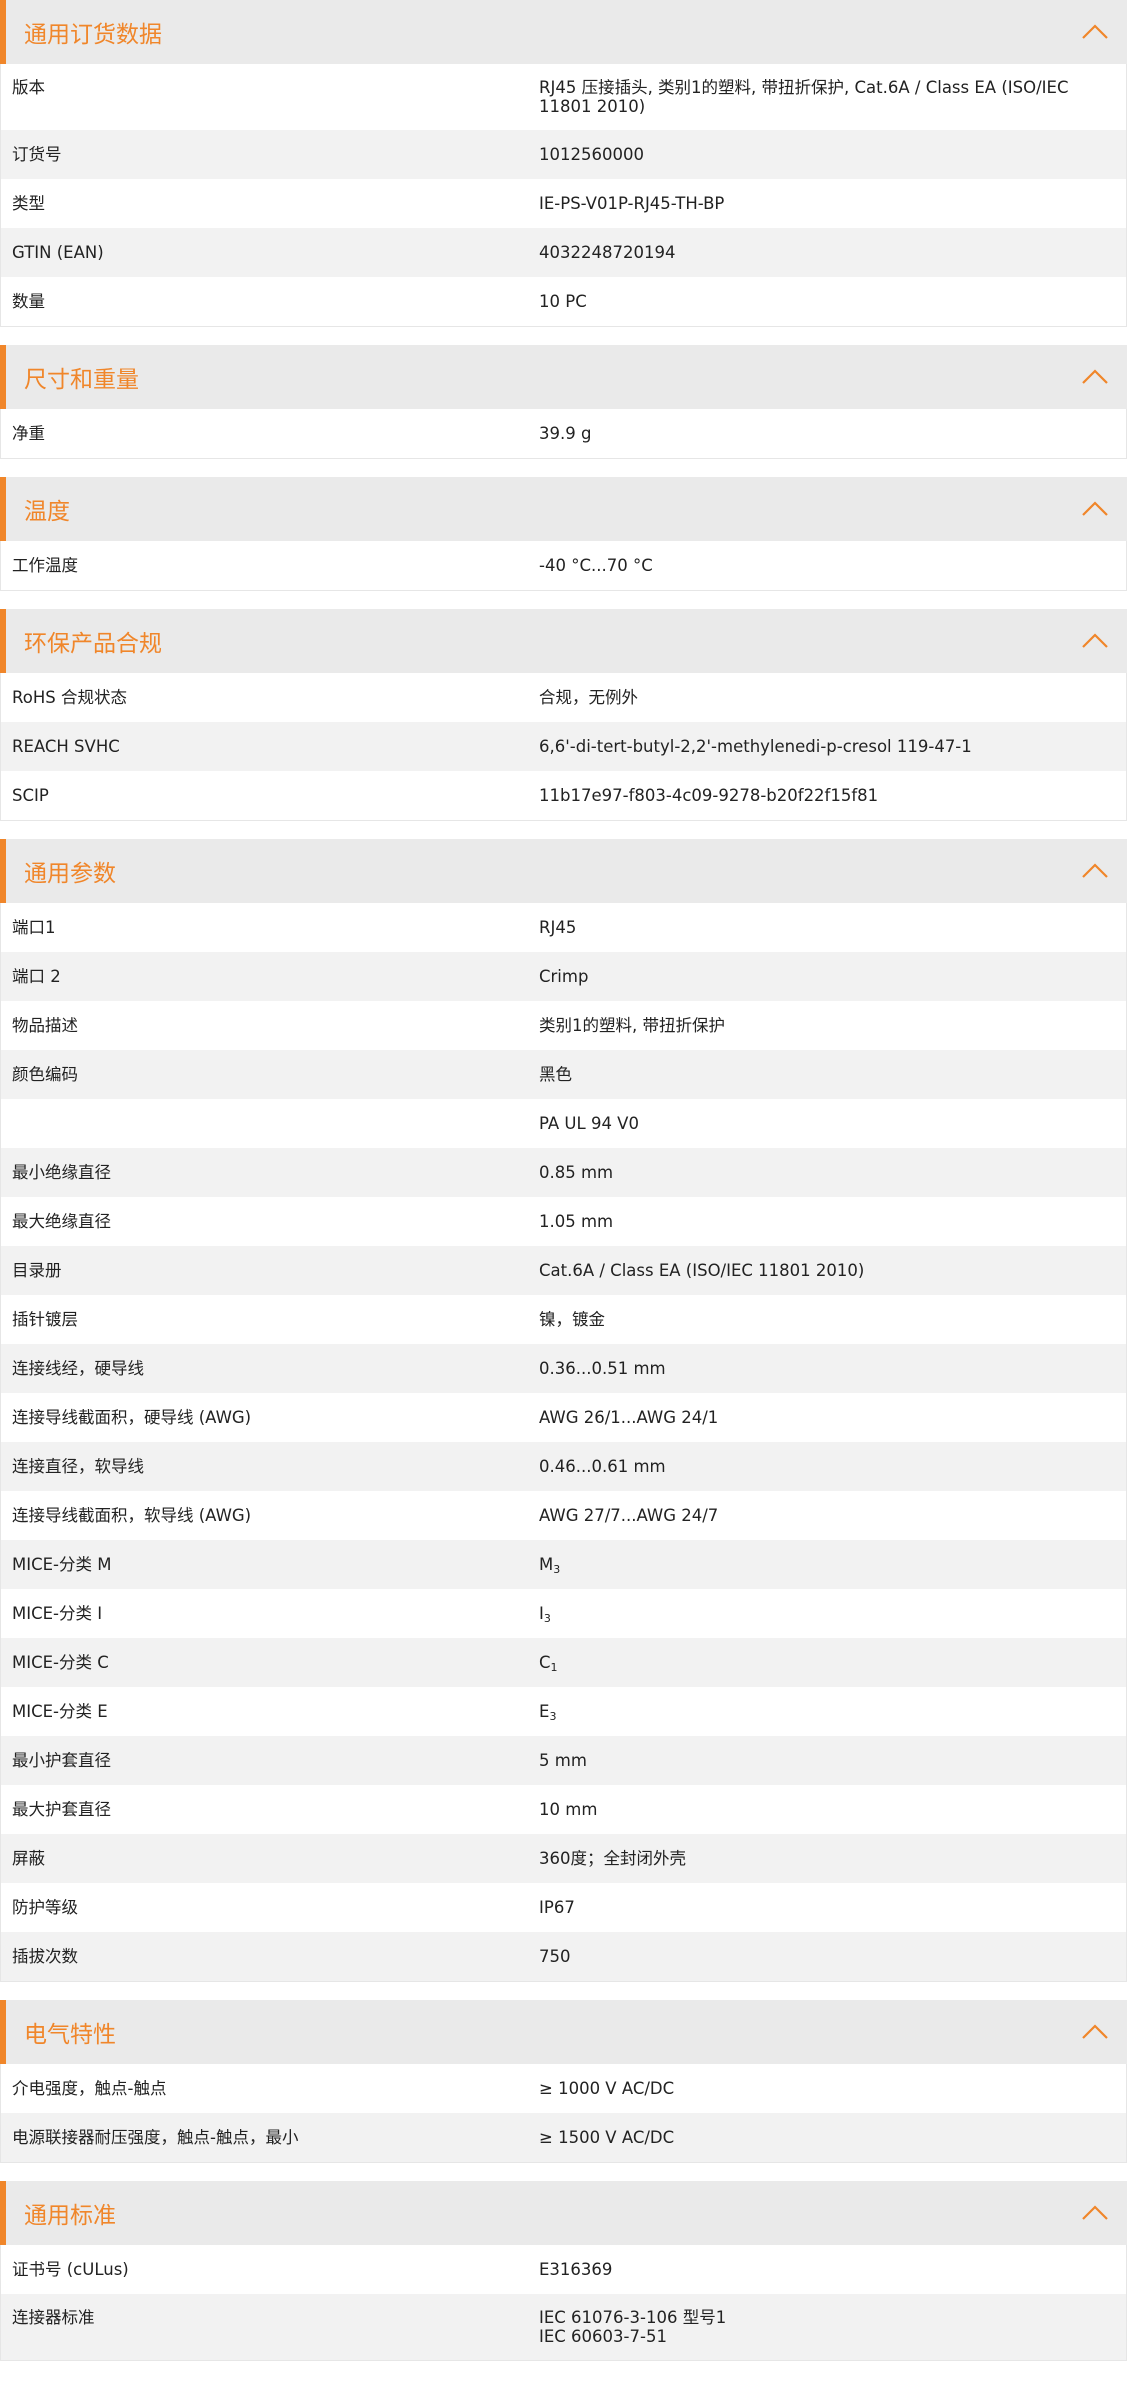 The height and width of the screenshot is (2389, 1127). Describe the element at coordinates (45, 1319) in the screenshot. I see `spec-label: 插针镀层` at that location.